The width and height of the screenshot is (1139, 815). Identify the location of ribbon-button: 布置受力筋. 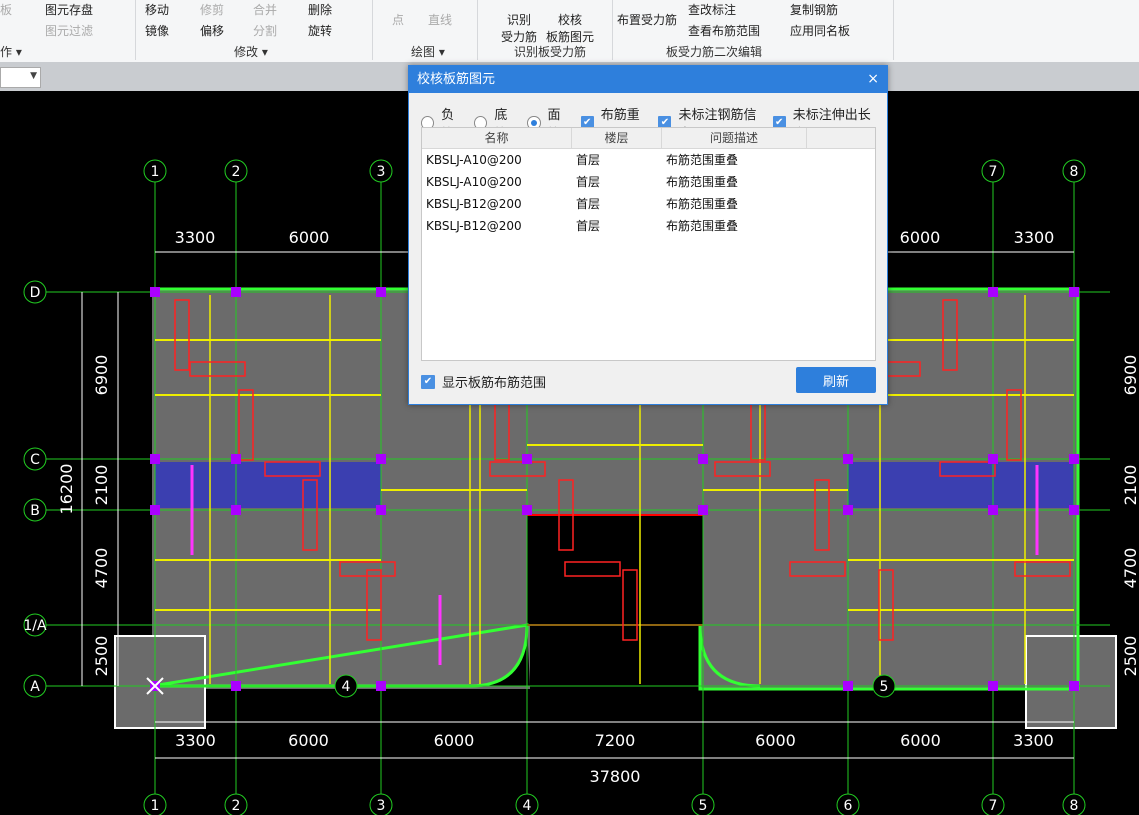
(647, 19).